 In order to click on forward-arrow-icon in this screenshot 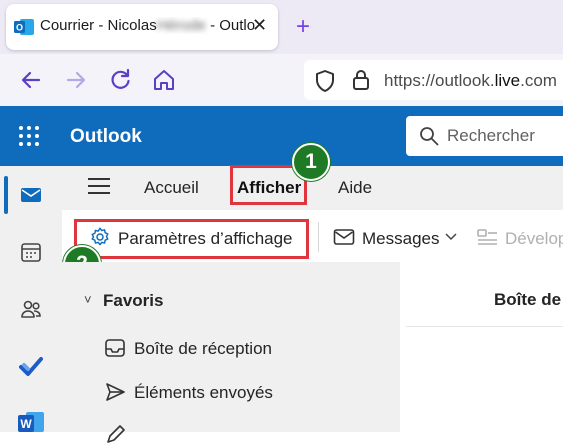, I will do `click(76, 80)`.